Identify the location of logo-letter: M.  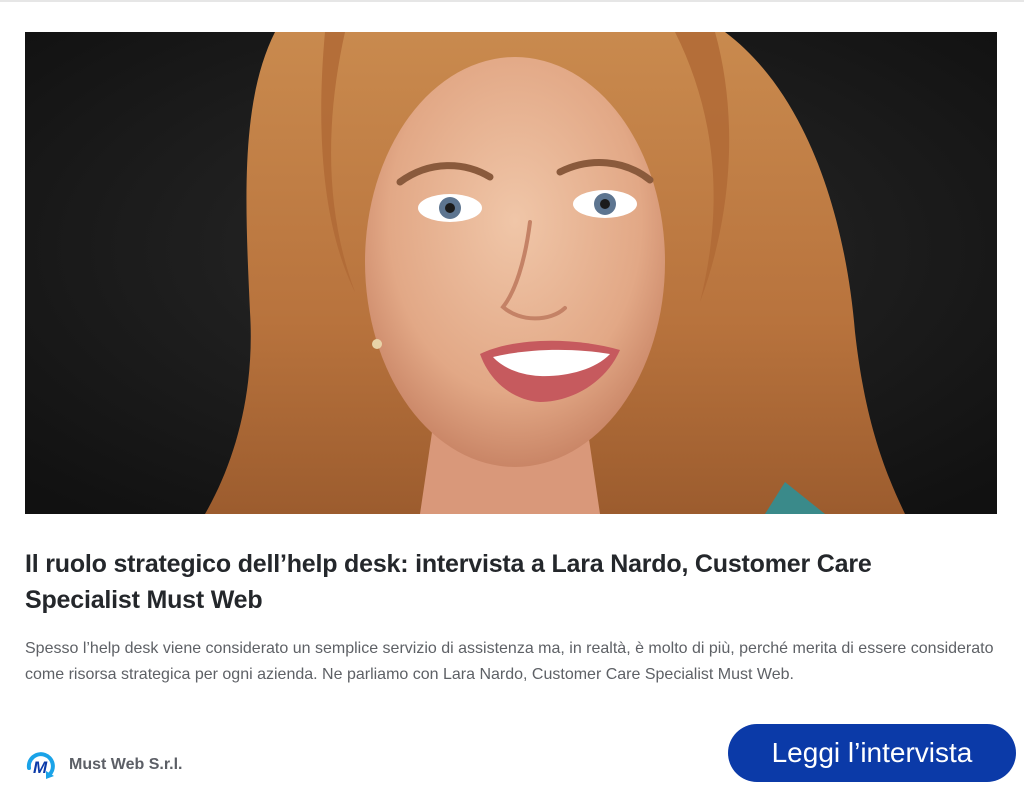
(40, 767).